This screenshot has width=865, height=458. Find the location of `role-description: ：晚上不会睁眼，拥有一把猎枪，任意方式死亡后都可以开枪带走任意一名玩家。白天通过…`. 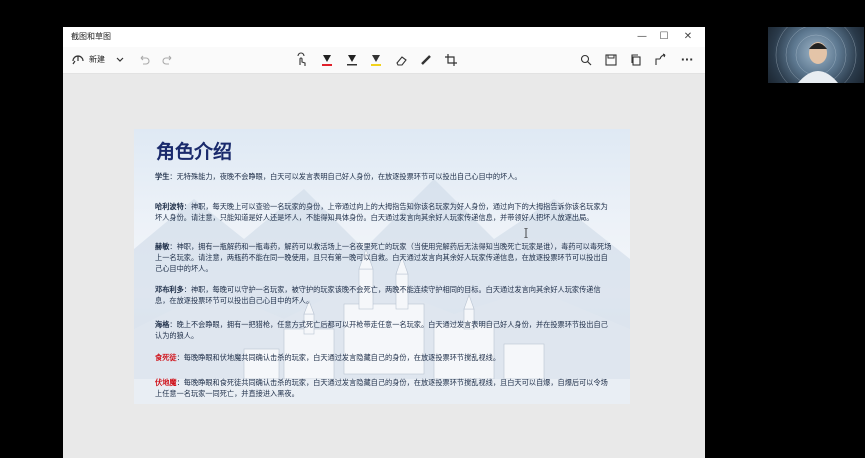

role-description: ：晚上不会睁眼，拥有一把猎枪，任意方式死亡后都可以开枪带走任意一名玩家。白天通过… is located at coordinates (381, 330).